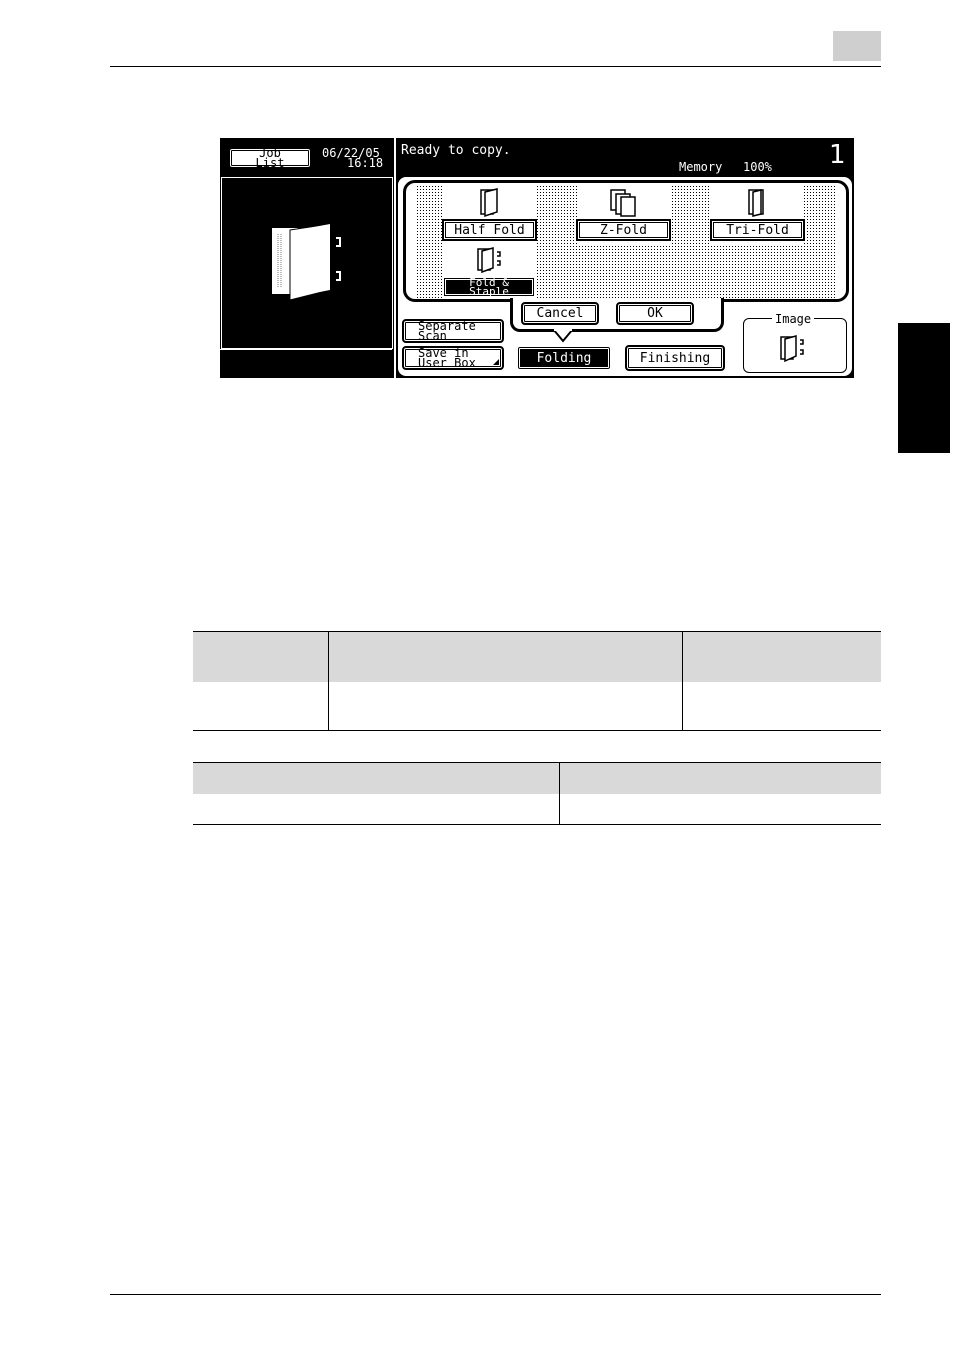  What do you see at coordinates (270, 163) in the screenshot?
I see `job-list-label-line2: List` at bounding box center [270, 163].